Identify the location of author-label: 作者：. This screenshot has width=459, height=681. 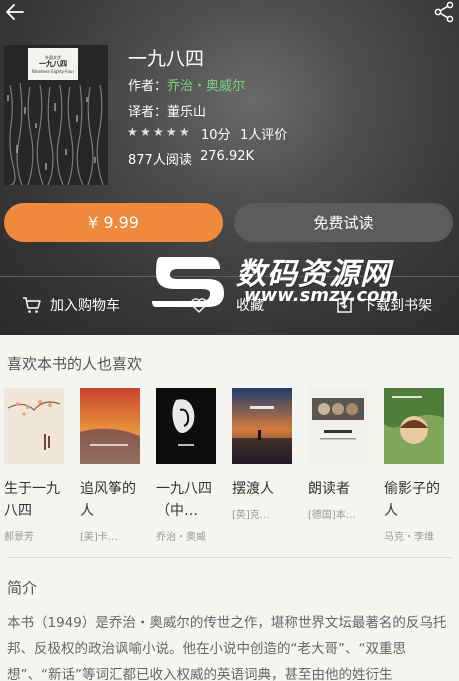
(148, 86).